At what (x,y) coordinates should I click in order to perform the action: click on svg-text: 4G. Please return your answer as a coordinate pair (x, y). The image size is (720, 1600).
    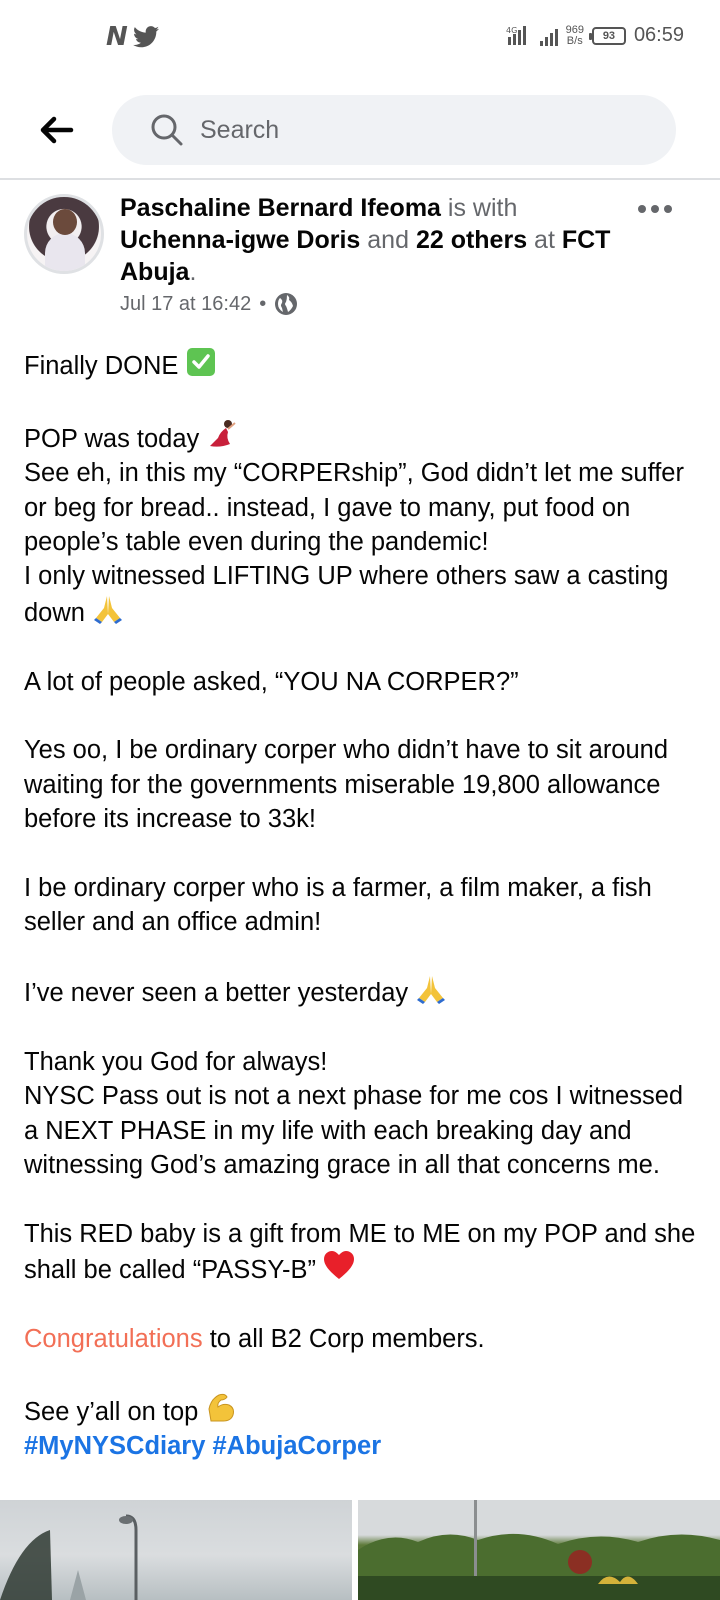
    Looking at the image, I should click on (511, 30).